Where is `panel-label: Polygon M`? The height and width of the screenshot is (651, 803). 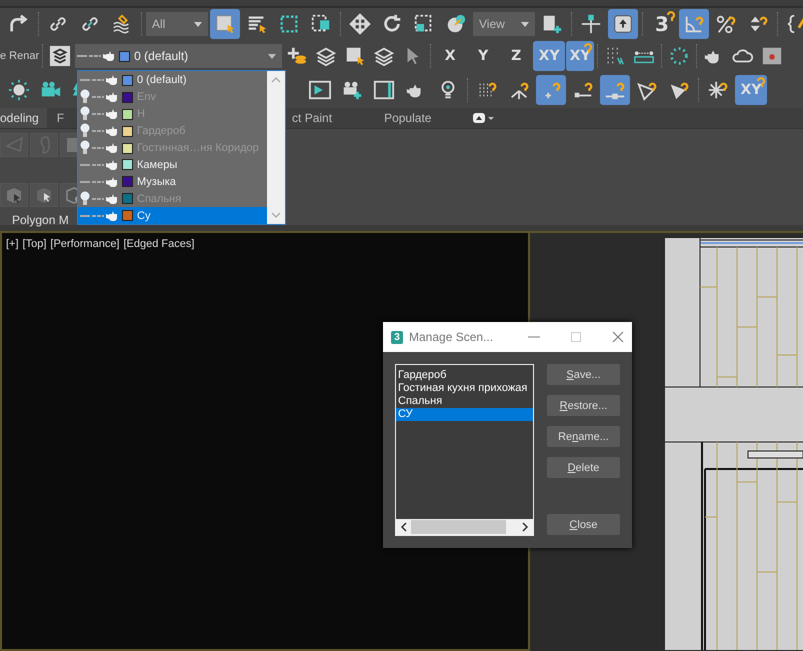 panel-label: Polygon M is located at coordinates (40, 220).